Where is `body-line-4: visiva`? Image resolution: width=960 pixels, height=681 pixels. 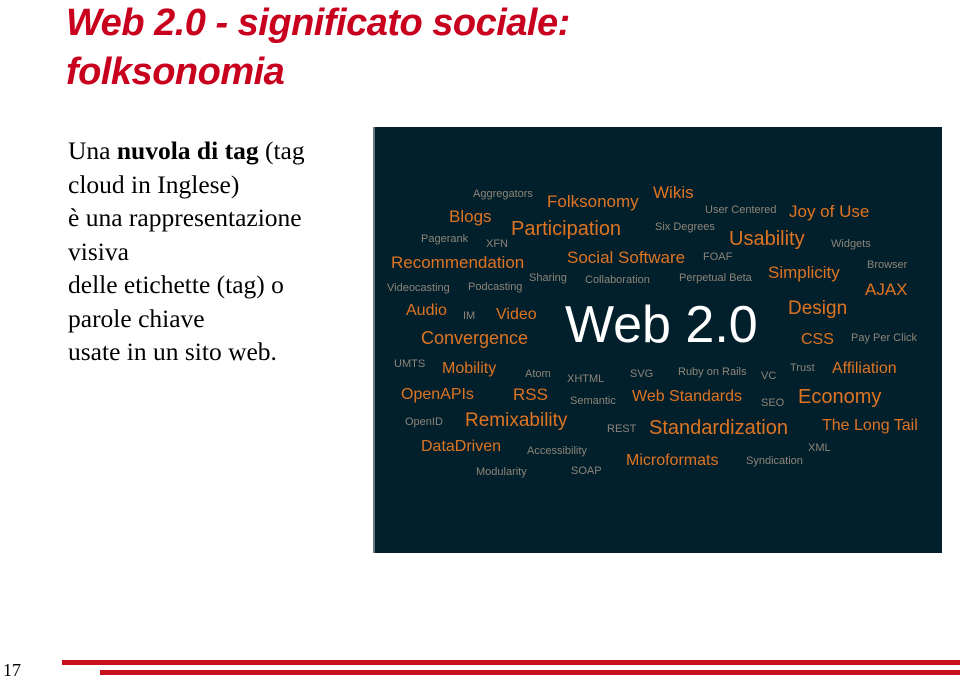
body-line-4: visiva is located at coordinates (98, 251).